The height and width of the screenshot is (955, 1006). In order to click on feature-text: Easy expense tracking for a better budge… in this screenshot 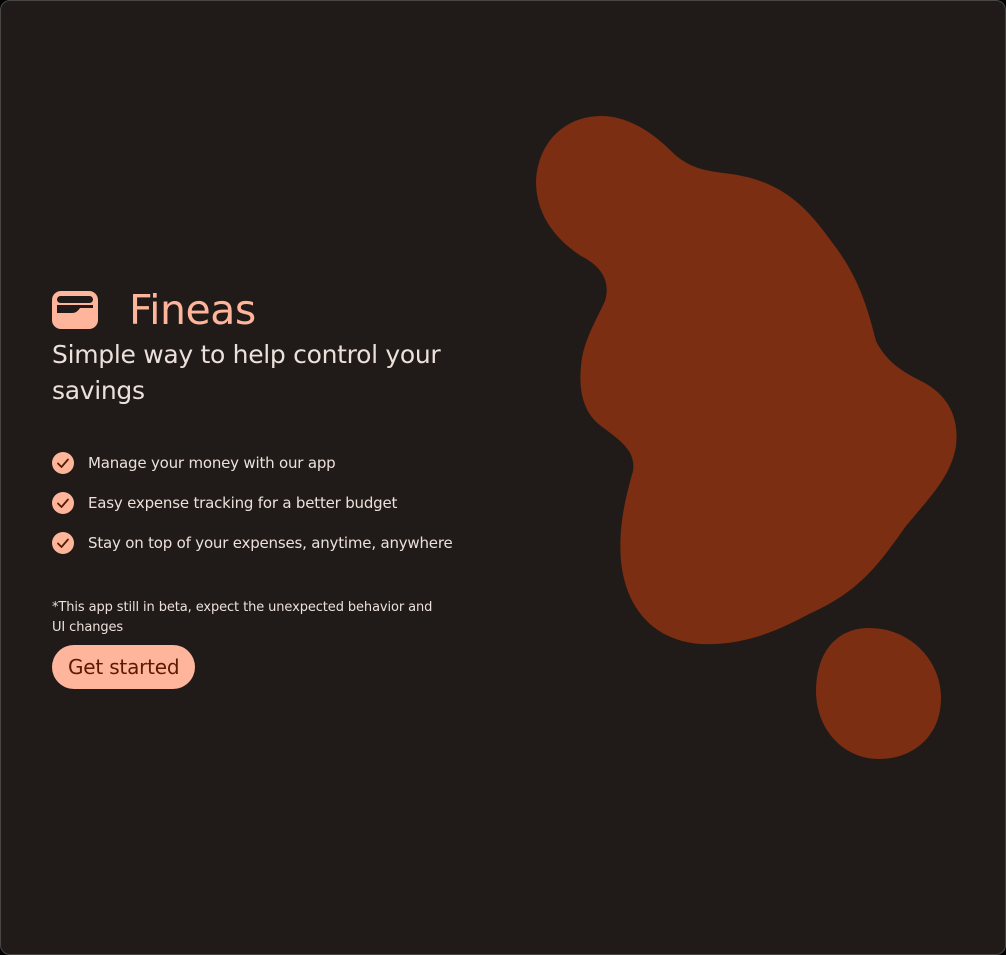, I will do `click(243, 503)`.